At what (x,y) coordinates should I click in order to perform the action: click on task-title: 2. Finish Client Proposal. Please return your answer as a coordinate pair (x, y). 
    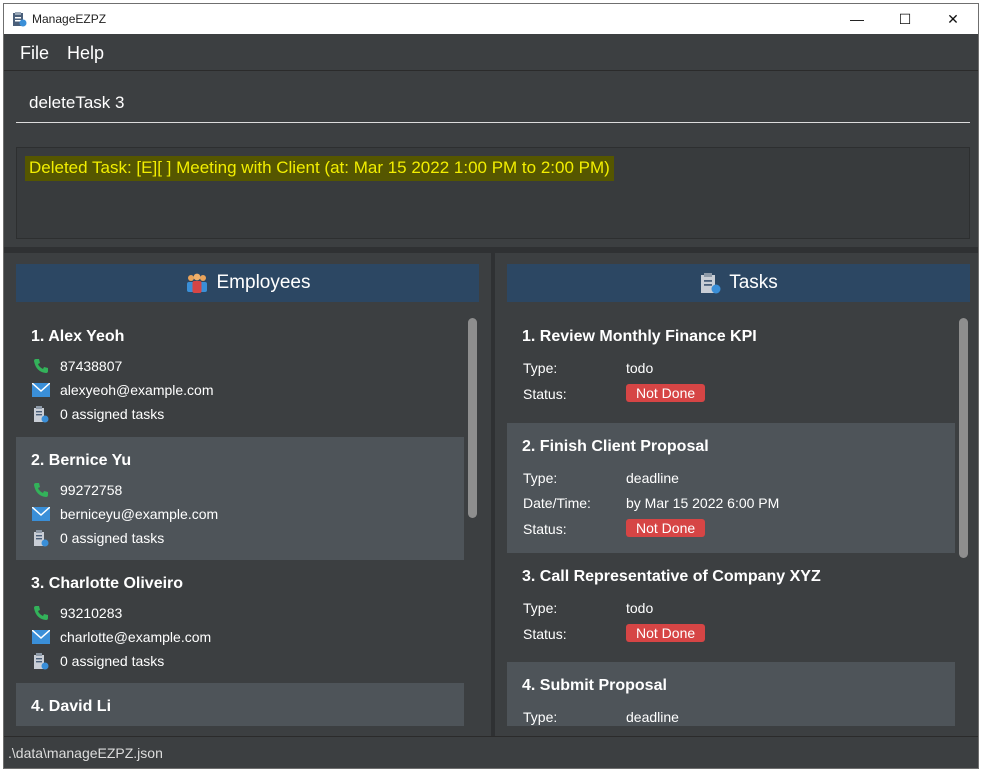
    Looking at the image, I should click on (615, 446).